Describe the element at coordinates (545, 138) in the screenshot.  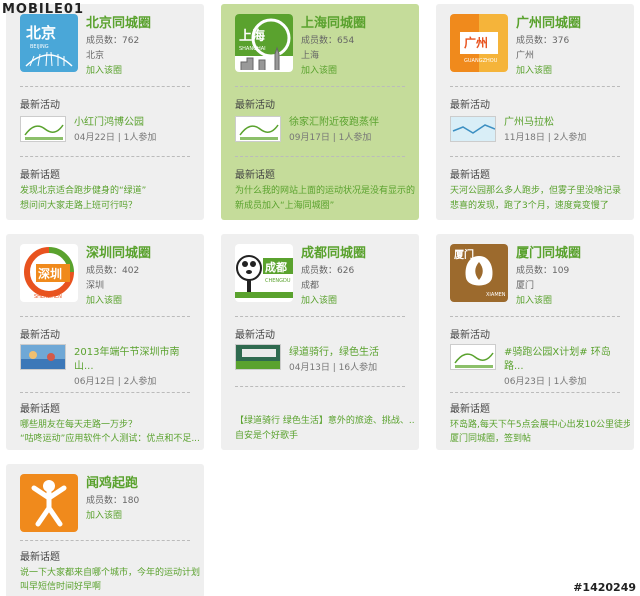
I see `activity-meta: 11月18日 | 2人参加` at that location.